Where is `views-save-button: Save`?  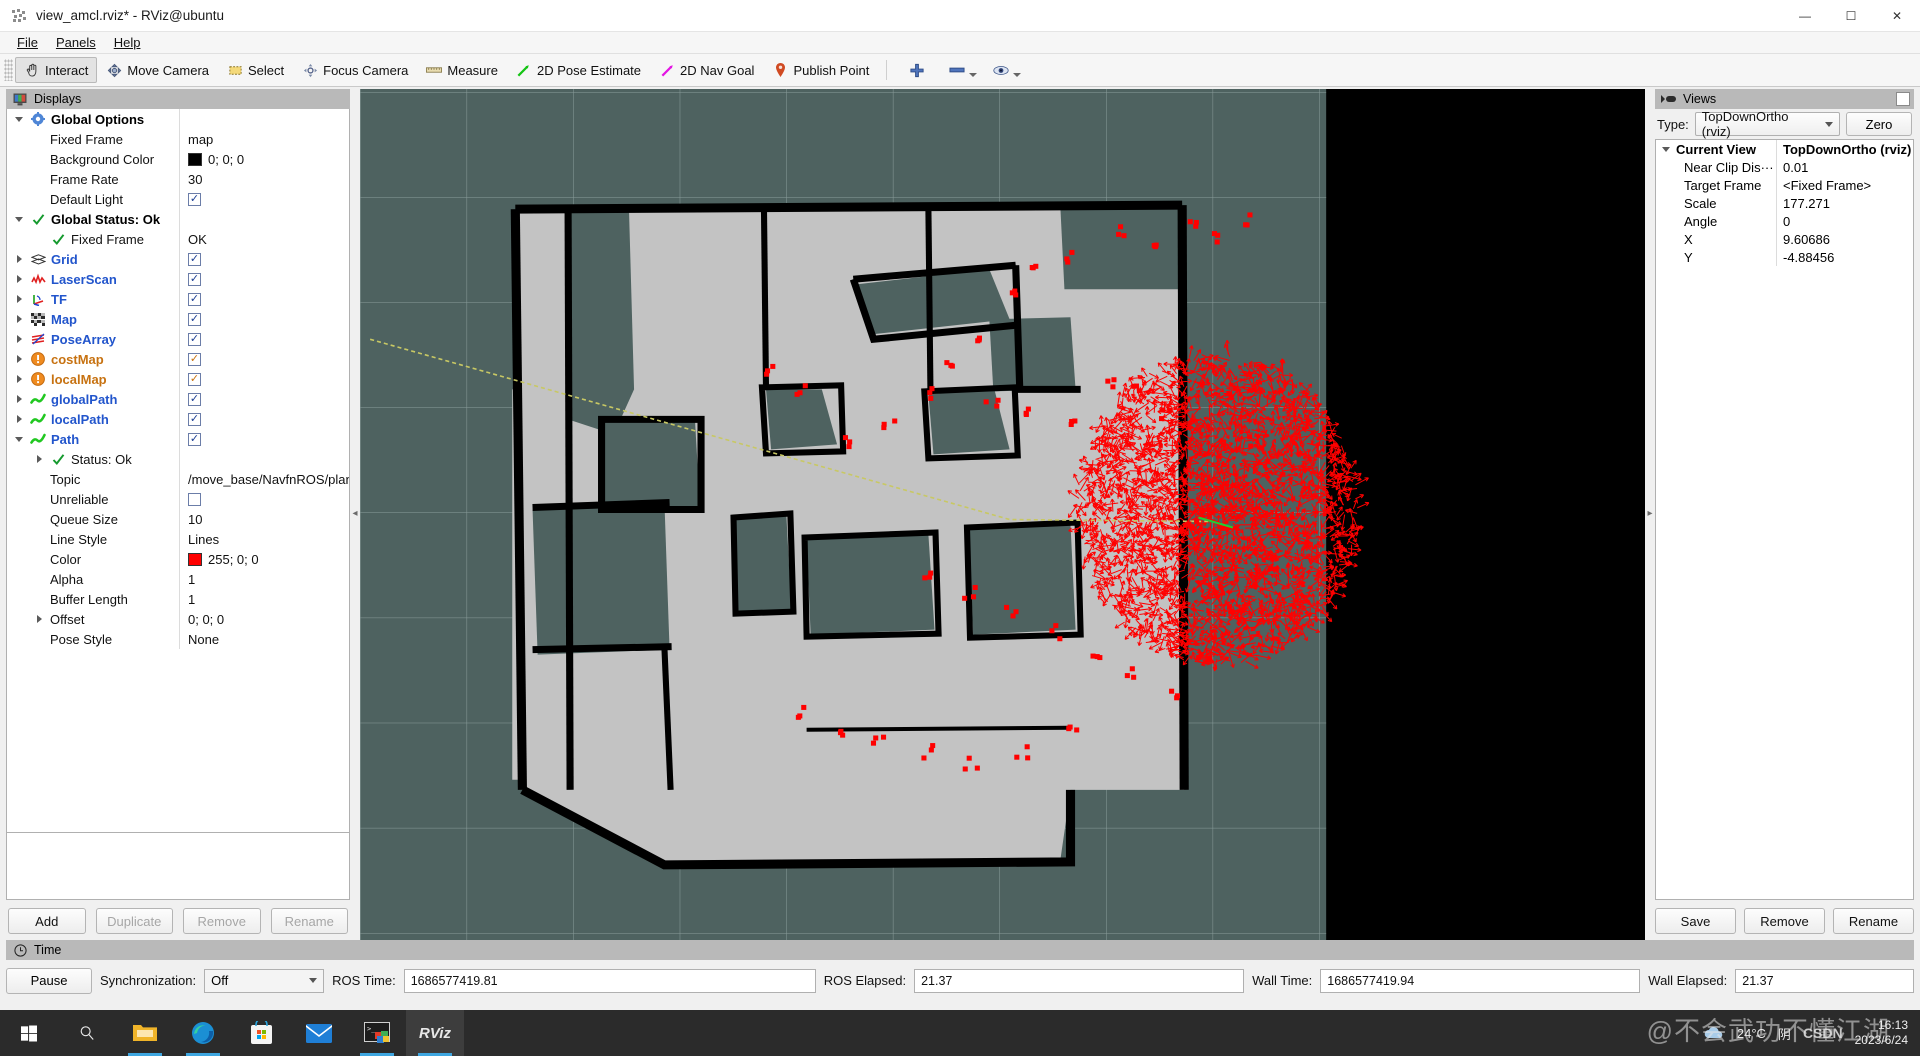
views-save-button: Save is located at coordinates (1695, 921).